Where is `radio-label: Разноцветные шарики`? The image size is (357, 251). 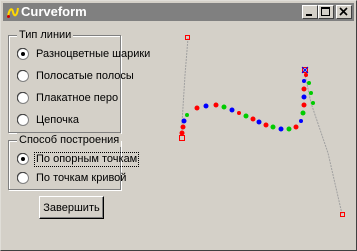 radio-label: Разноцветные шарики is located at coordinates (93, 53).